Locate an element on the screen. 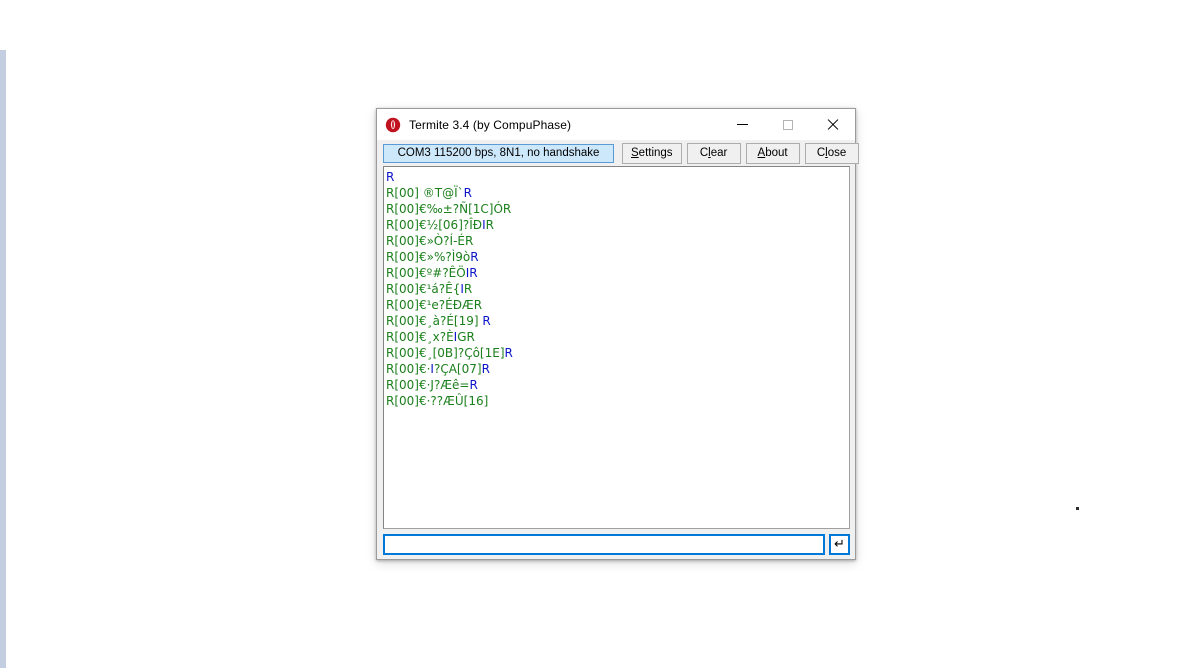  terminal-line: R[00]€¸à?É[19] R is located at coordinates (617, 321).